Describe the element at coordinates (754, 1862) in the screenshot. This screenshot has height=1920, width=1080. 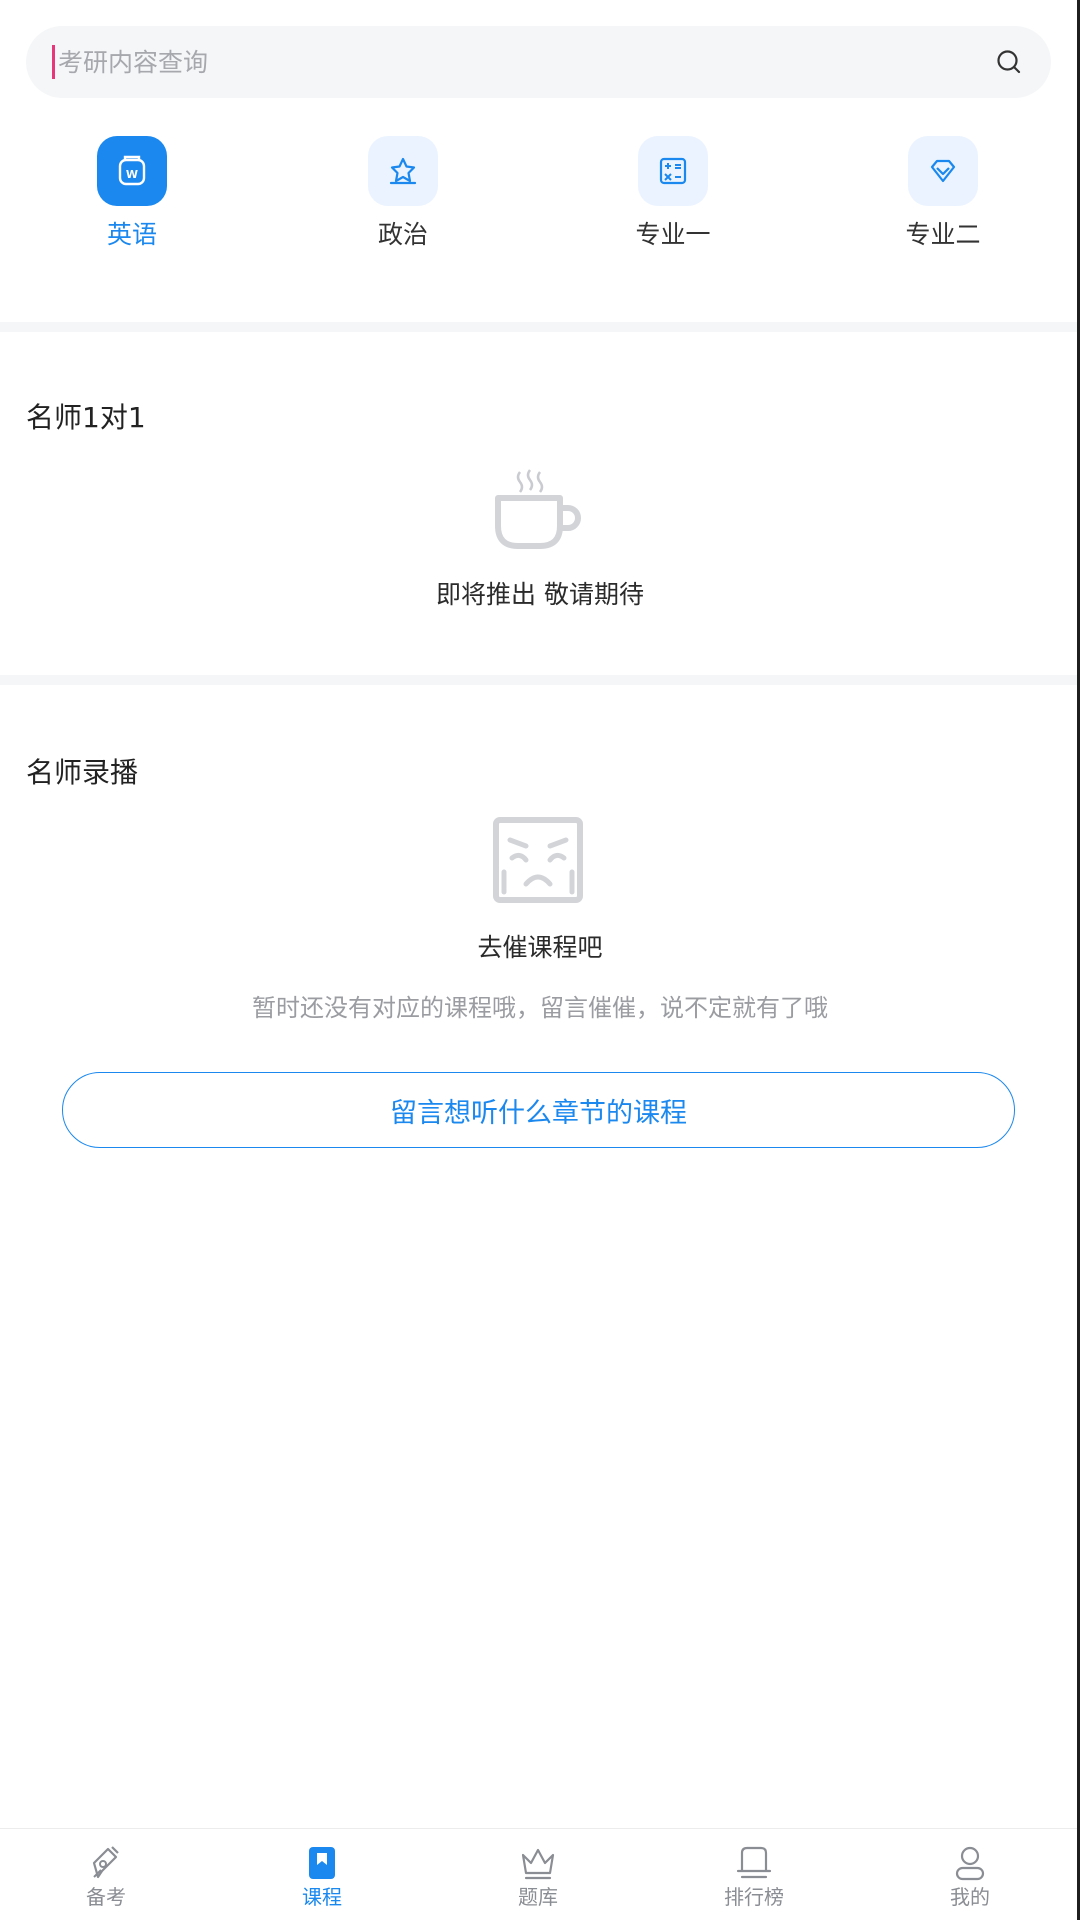
I see `podium-icon` at that location.